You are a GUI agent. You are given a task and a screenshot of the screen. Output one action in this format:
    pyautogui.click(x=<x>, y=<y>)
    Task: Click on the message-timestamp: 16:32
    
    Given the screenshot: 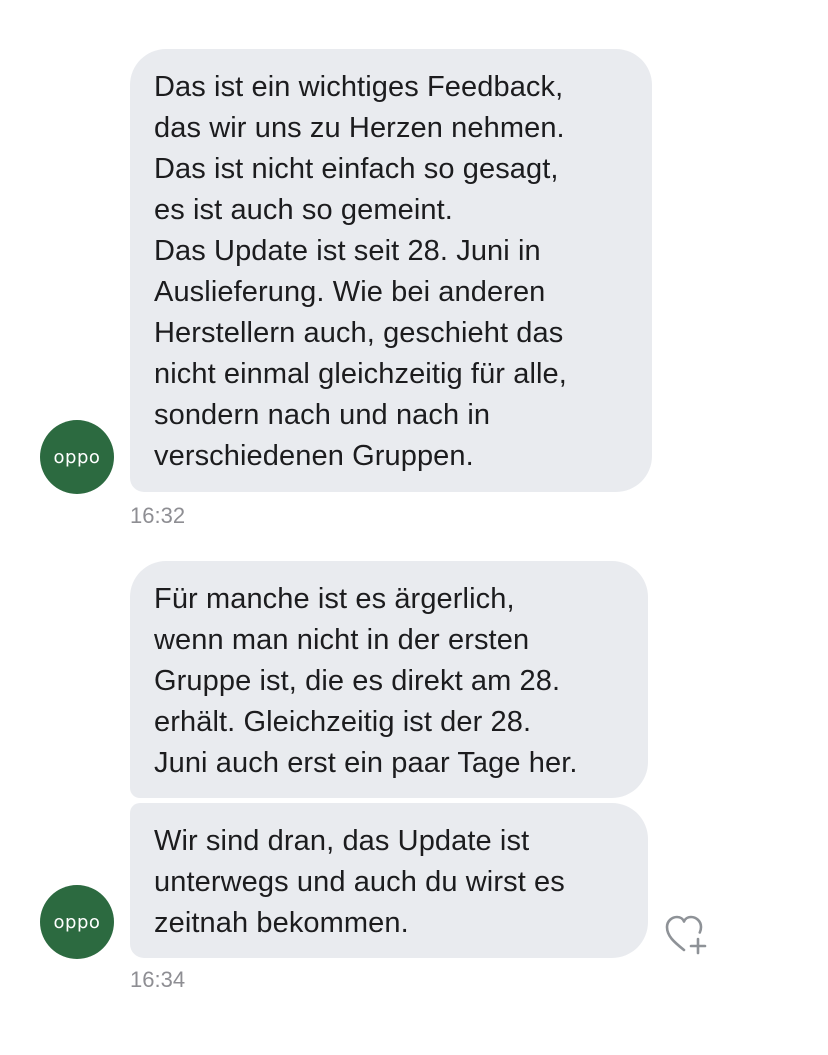 What is the action you would take?
    pyautogui.click(x=158, y=515)
    